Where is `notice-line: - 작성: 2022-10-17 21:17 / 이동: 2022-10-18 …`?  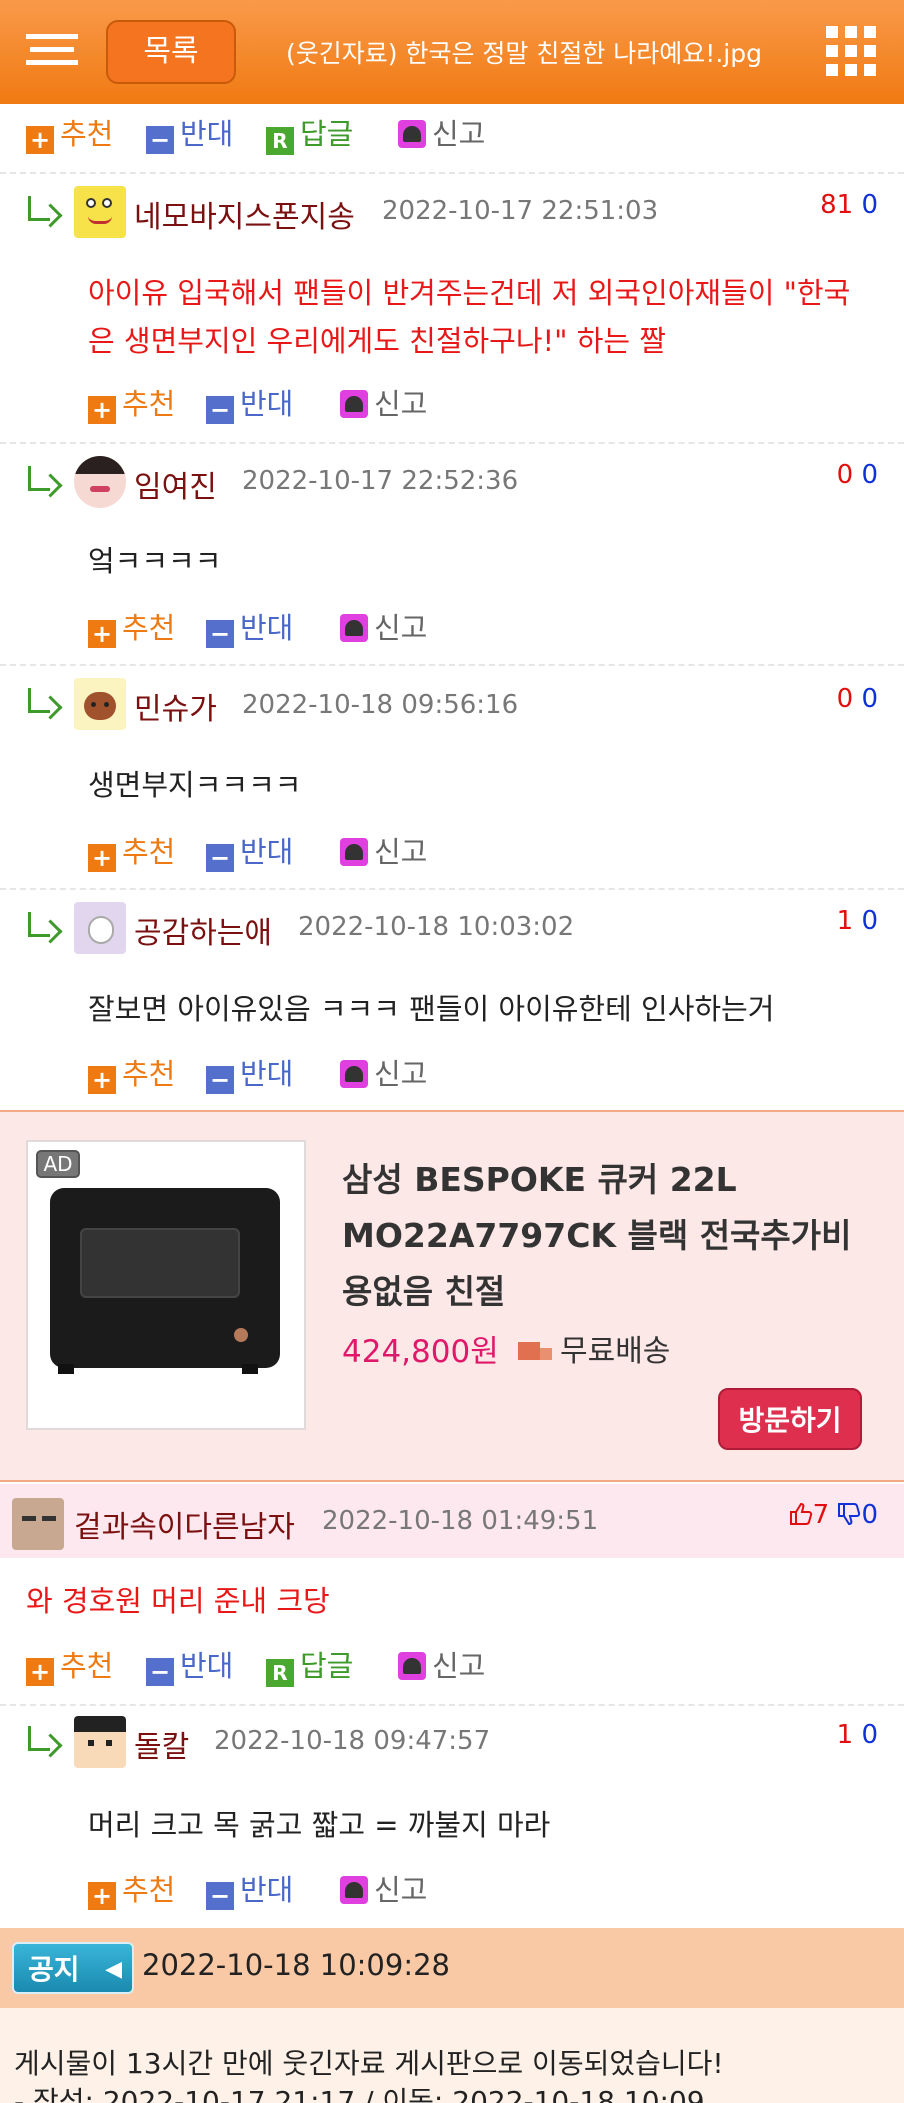 notice-line: - 작성: 2022-10-17 21:17 / 이동: 2022-10-18 … is located at coordinates (359, 2094).